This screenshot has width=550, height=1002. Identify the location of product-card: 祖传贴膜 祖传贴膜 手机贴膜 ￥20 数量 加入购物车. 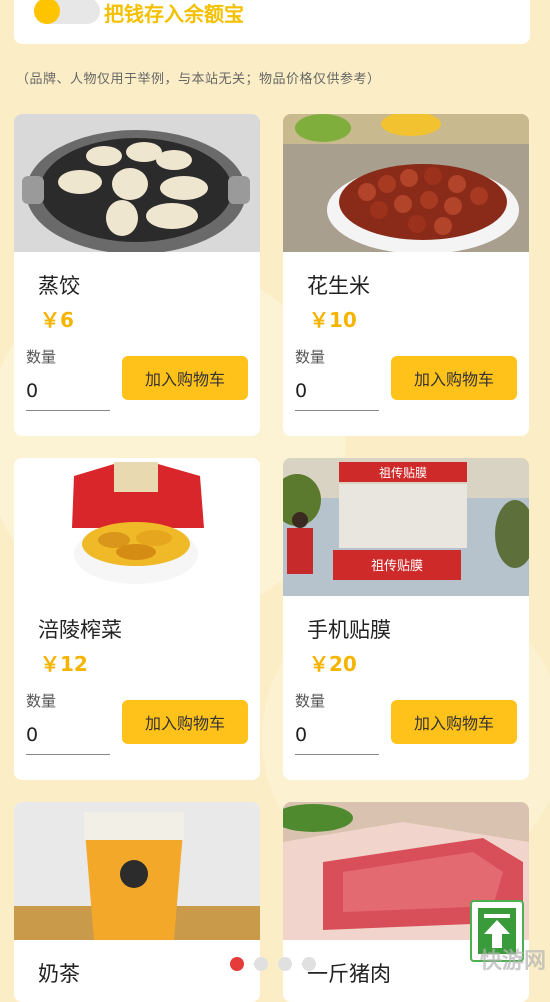
(406, 619).